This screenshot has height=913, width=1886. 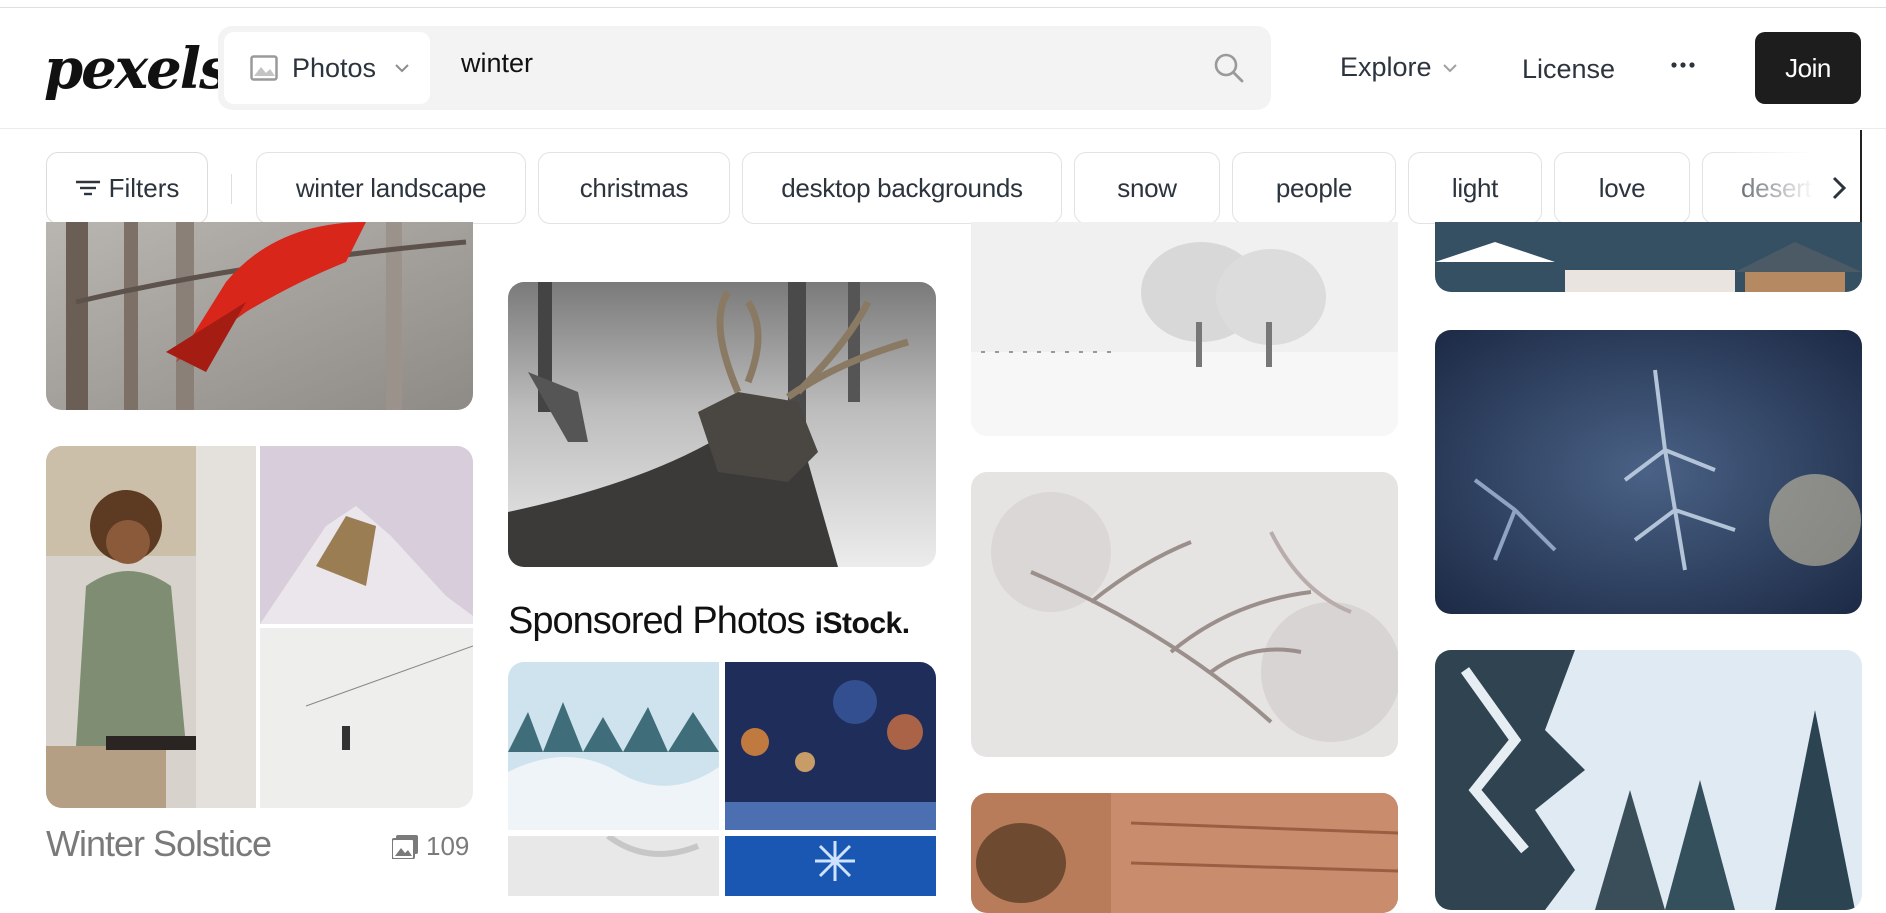 I want to click on image-icon, so click(x=264, y=68).